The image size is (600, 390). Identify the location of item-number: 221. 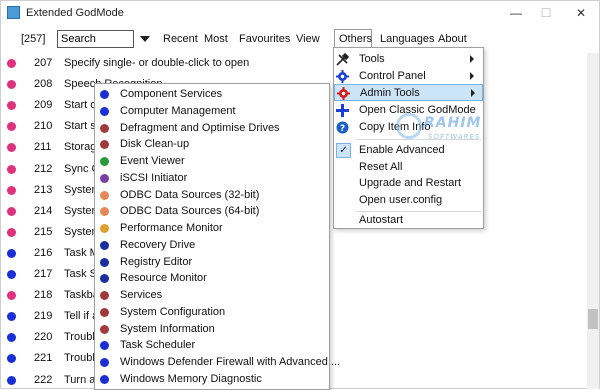
(43, 358).